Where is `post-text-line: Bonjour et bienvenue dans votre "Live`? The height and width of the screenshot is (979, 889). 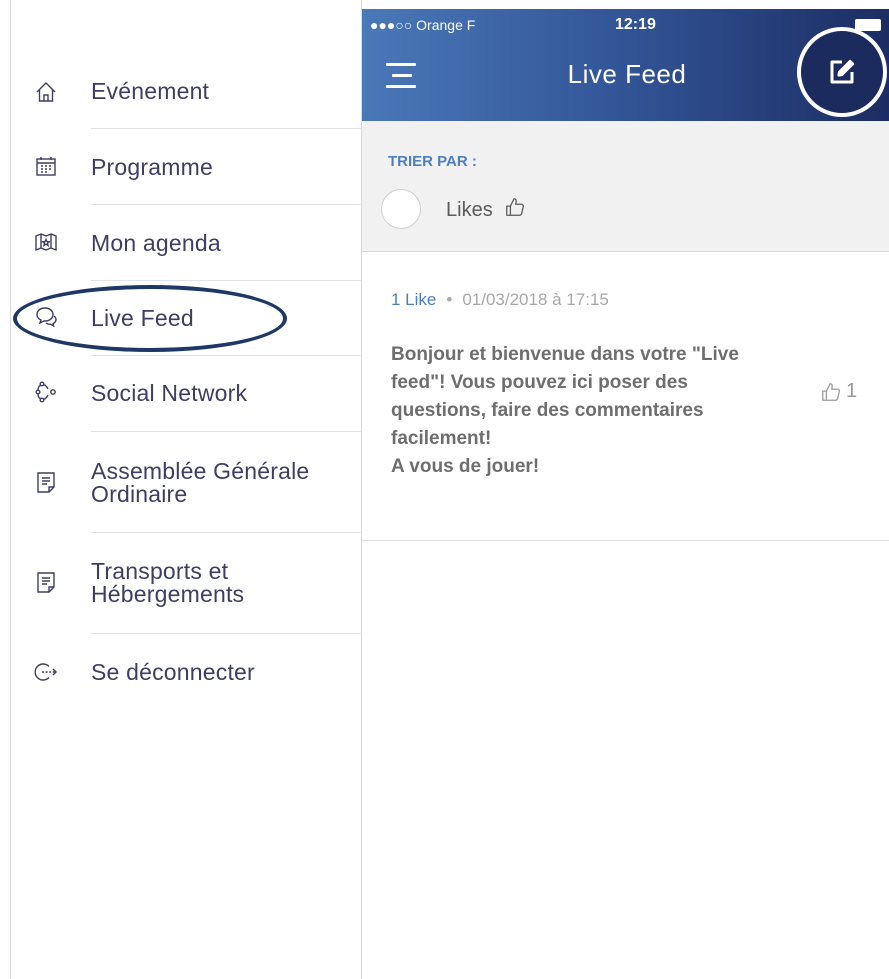 post-text-line: Bonjour et bienvenue dans votre "Live is located at coordinates (565, 354).